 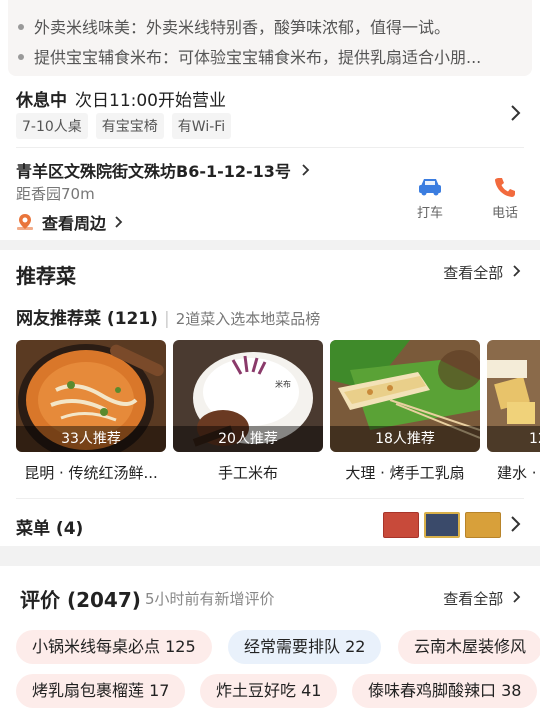 I want to click on dish-photo: 18人推荐, so click(x=405, y=396).